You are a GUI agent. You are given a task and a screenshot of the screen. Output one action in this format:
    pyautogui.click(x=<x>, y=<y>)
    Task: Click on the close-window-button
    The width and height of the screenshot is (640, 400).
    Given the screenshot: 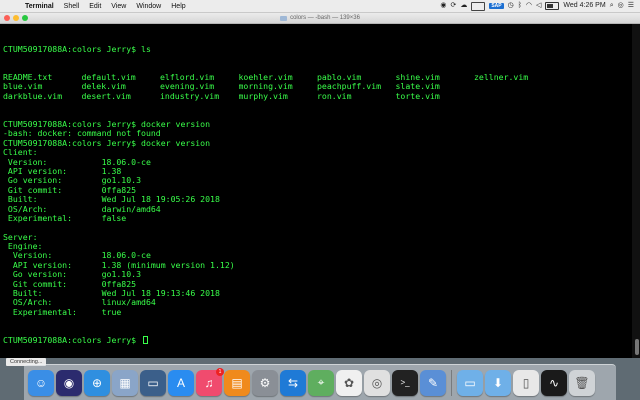 What is the action you would take?
    pyautogui.click(x=7, y=18)
    